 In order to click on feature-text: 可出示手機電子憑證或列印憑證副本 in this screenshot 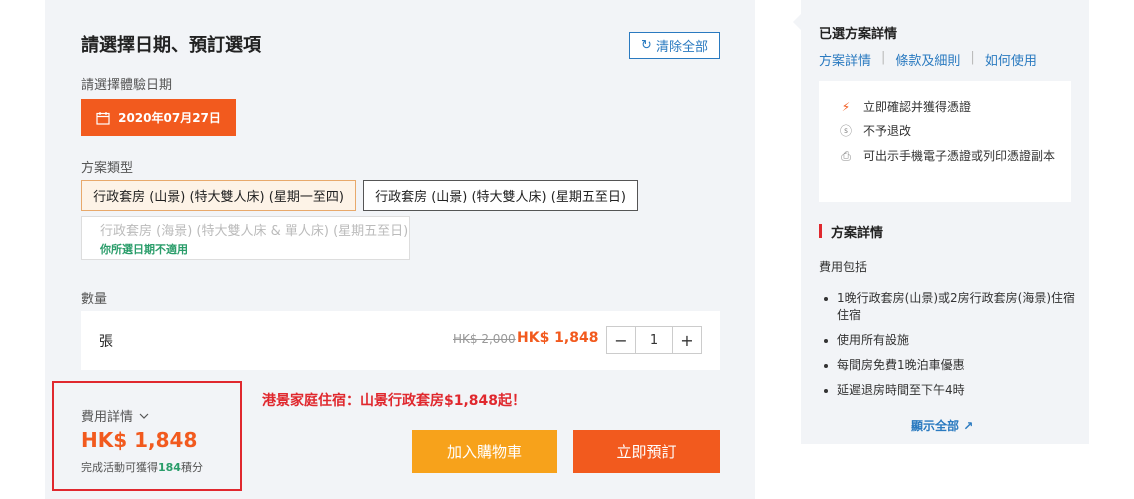, I will do `click(959, 156)`.